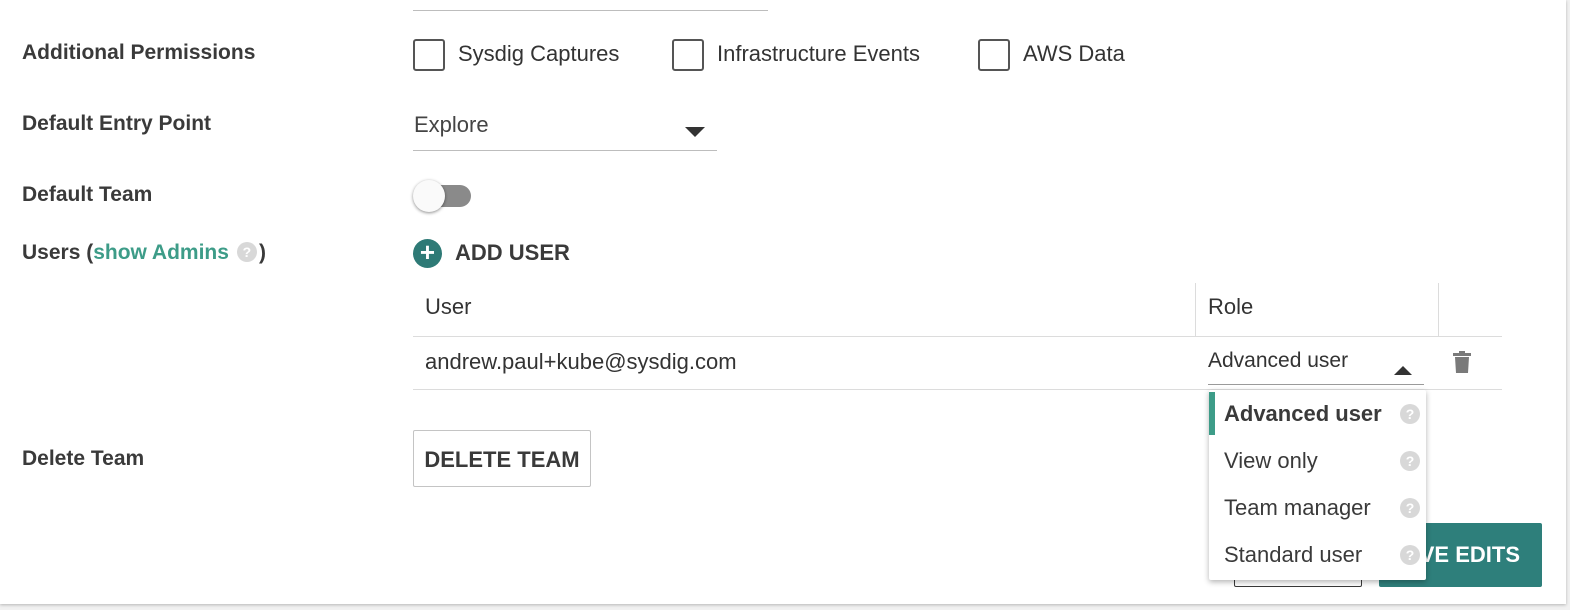 This screenshot has width=1570, height=610. I want to click on chevron-up-icon, so click(1403, 370).